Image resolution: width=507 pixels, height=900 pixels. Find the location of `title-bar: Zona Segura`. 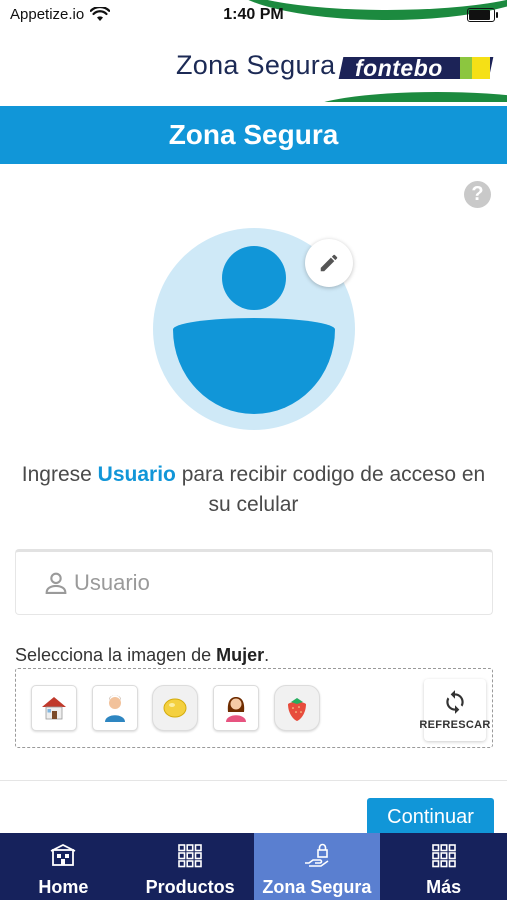

title-bar: Zona Segura is located at coordinates (253, 135).